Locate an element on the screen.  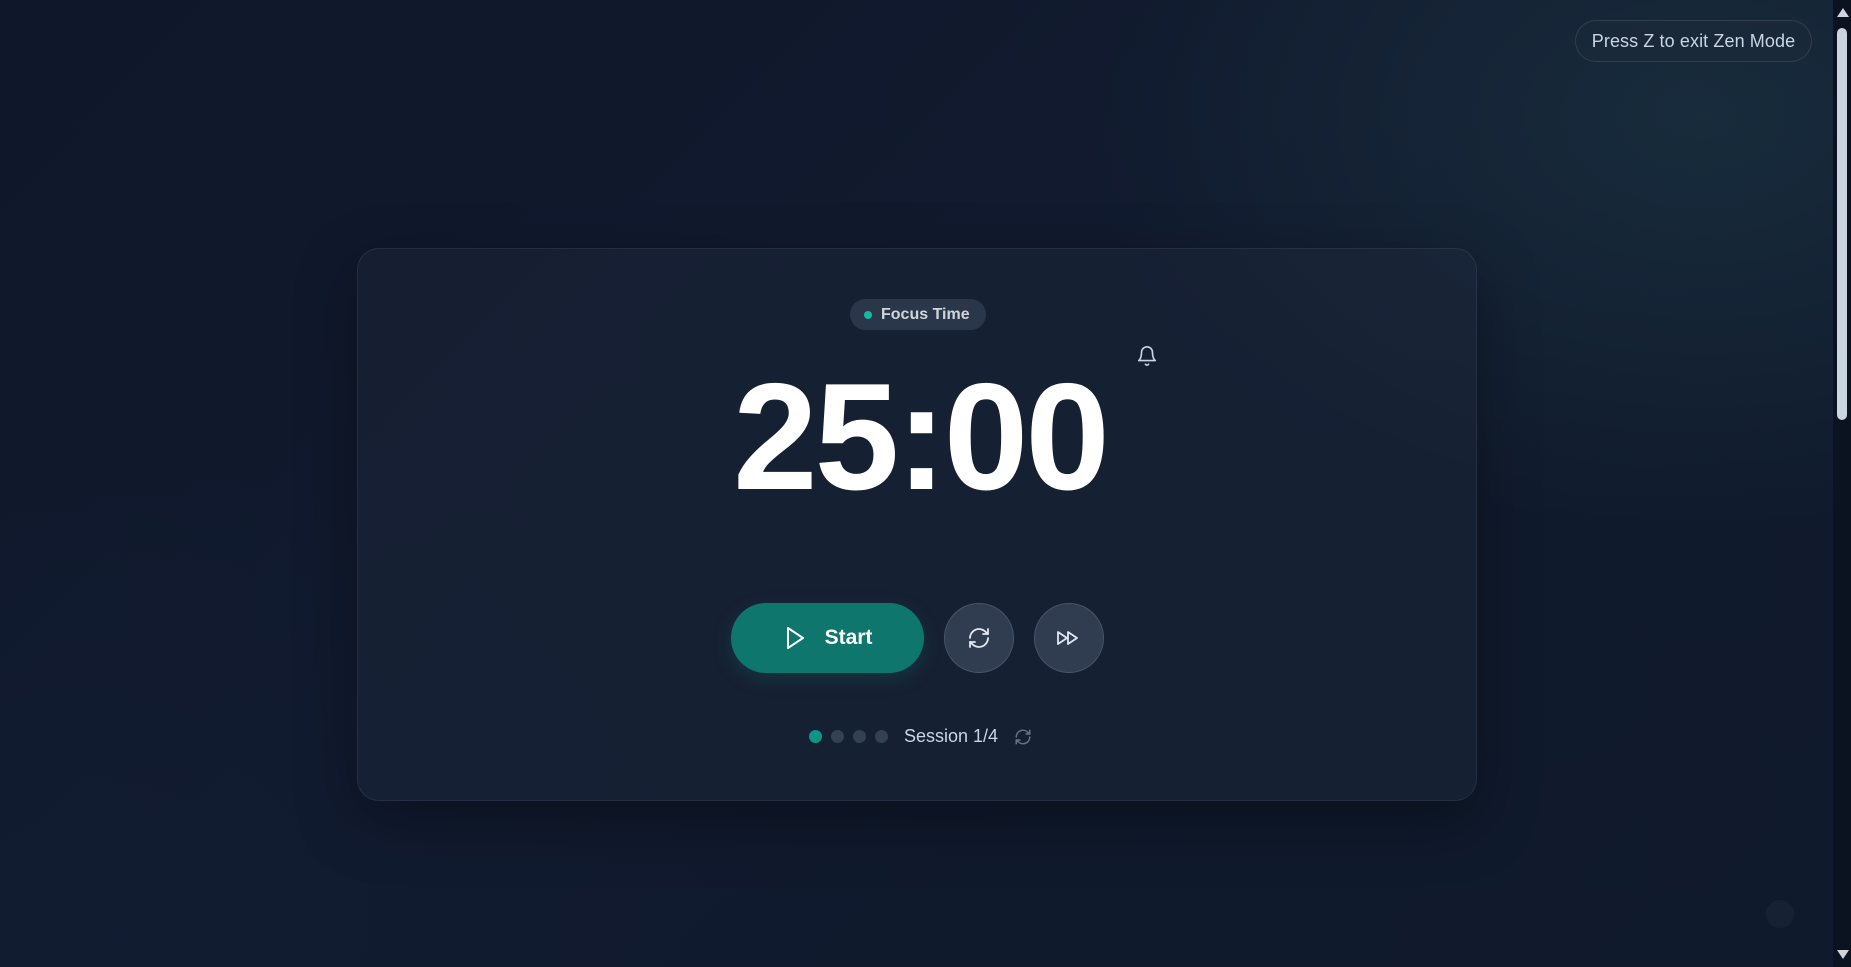
timer-display: 25:00 is located at coordinates (921, 437).